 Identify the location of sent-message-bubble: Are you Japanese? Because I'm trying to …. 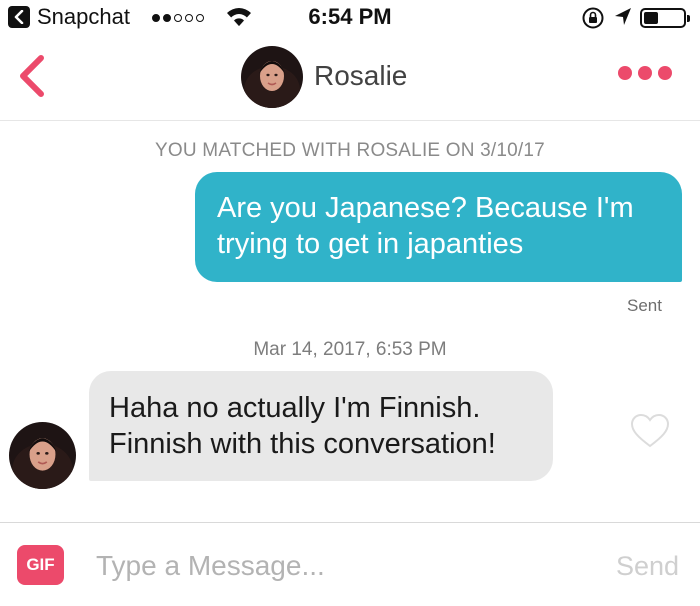
(438, 227).